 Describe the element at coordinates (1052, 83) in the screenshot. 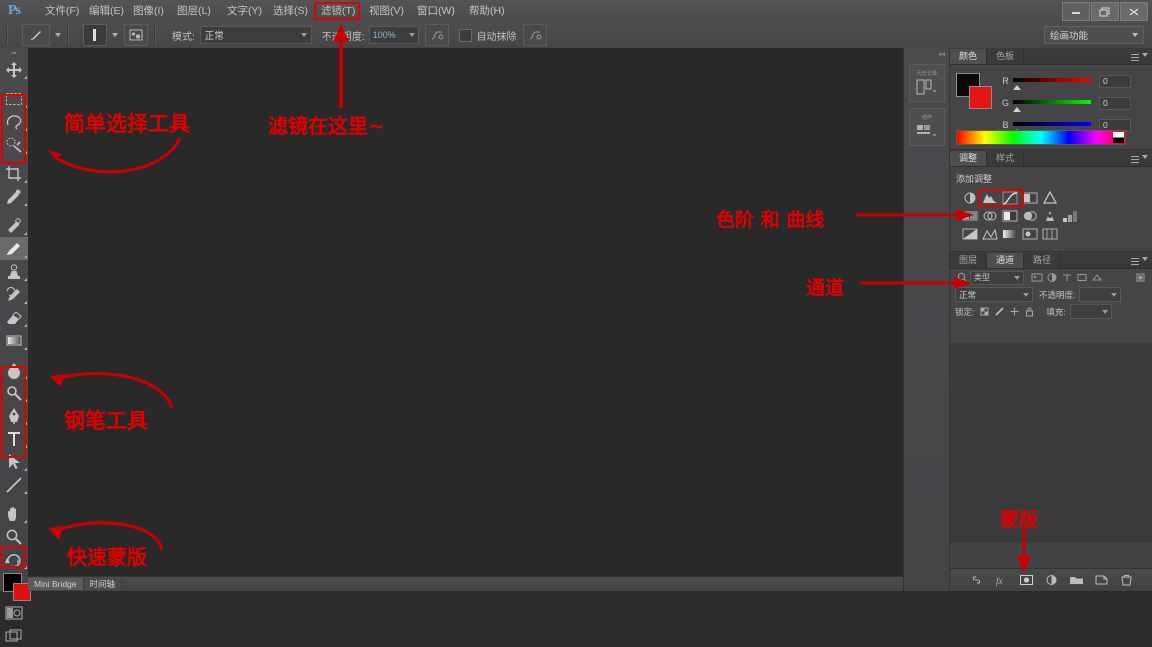

I see `slider-track-R` at that location.